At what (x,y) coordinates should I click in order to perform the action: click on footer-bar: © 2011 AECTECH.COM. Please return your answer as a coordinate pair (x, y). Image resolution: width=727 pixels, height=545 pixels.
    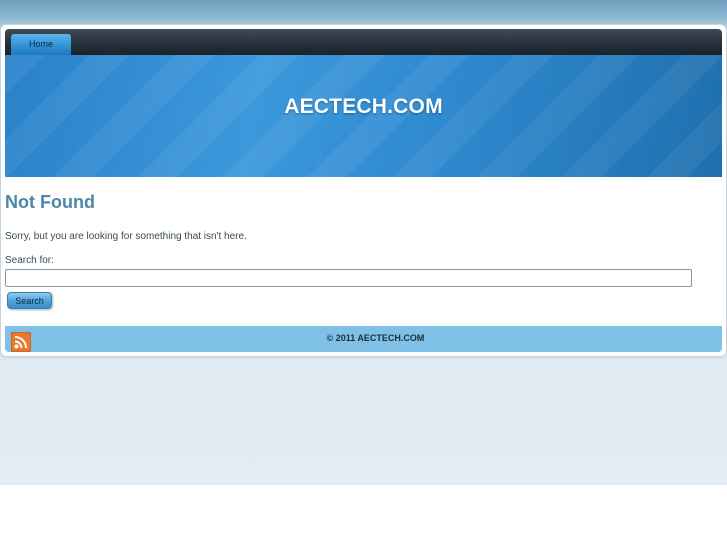
    Looking at the image, I should click on (363, 339).